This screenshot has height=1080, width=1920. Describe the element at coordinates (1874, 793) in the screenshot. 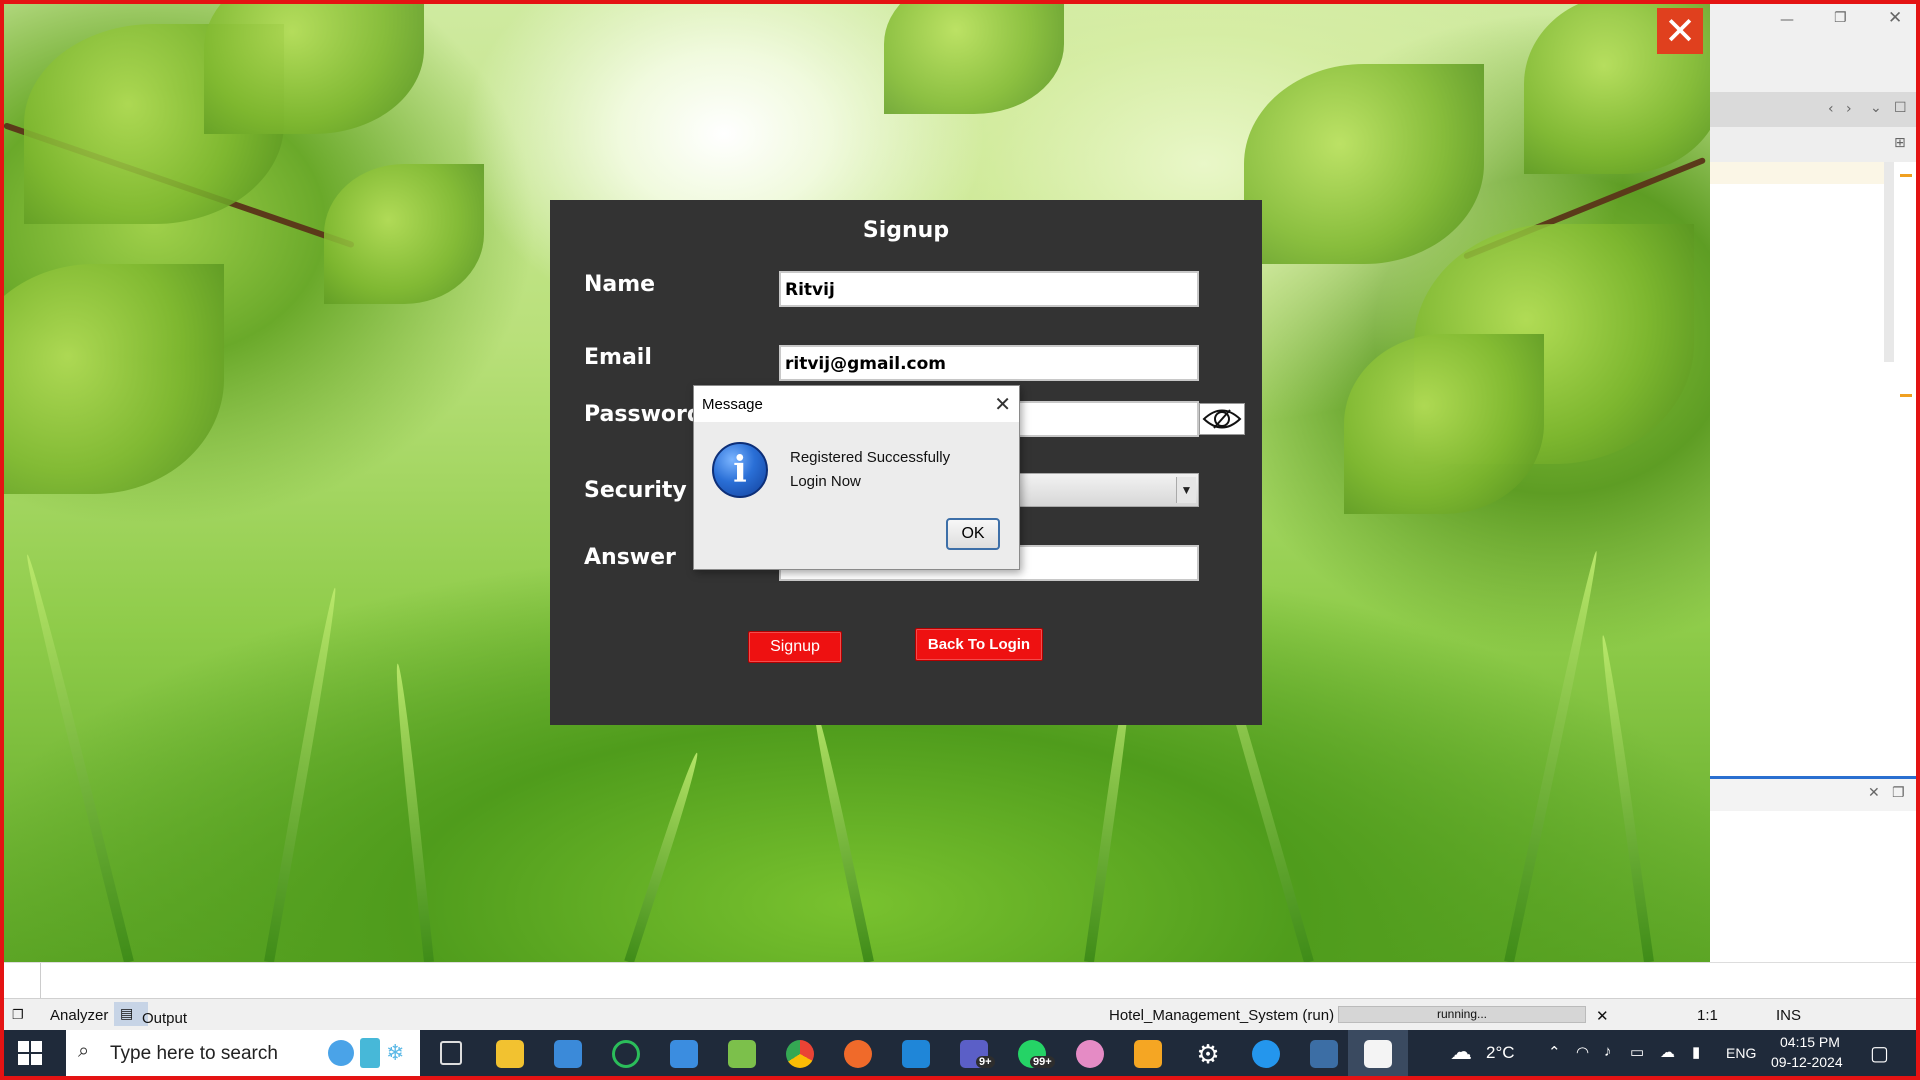

I see `panel-close-icon: ✕` at that location.